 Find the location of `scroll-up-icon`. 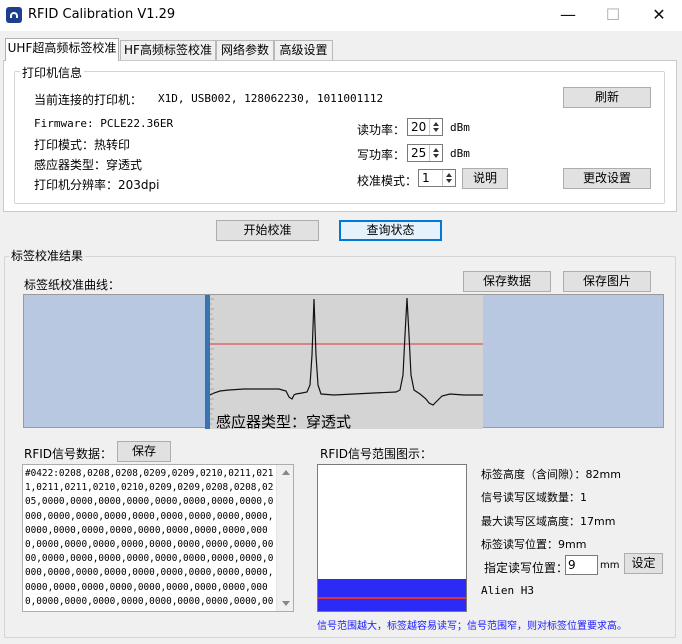

scroll-up-icon is located at coordinates (286, 472).